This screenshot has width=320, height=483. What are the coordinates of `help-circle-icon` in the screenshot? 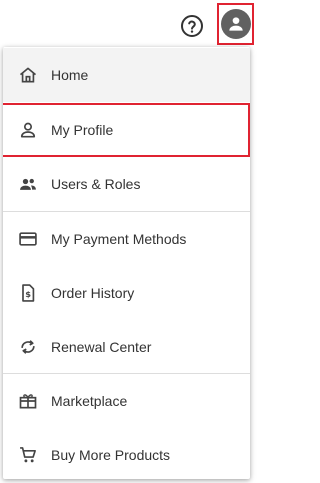 It's located at (192, 26).